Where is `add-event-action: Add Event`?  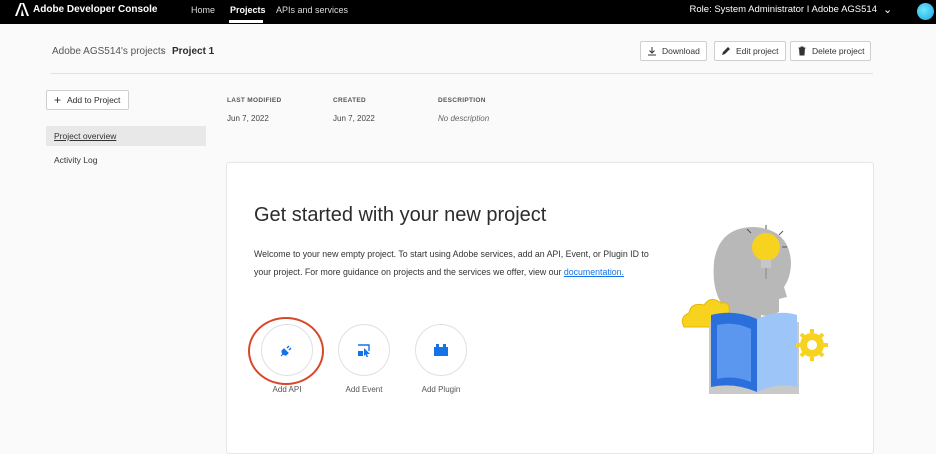 add-event-action: Add Event is located at coordinates (364, 359).